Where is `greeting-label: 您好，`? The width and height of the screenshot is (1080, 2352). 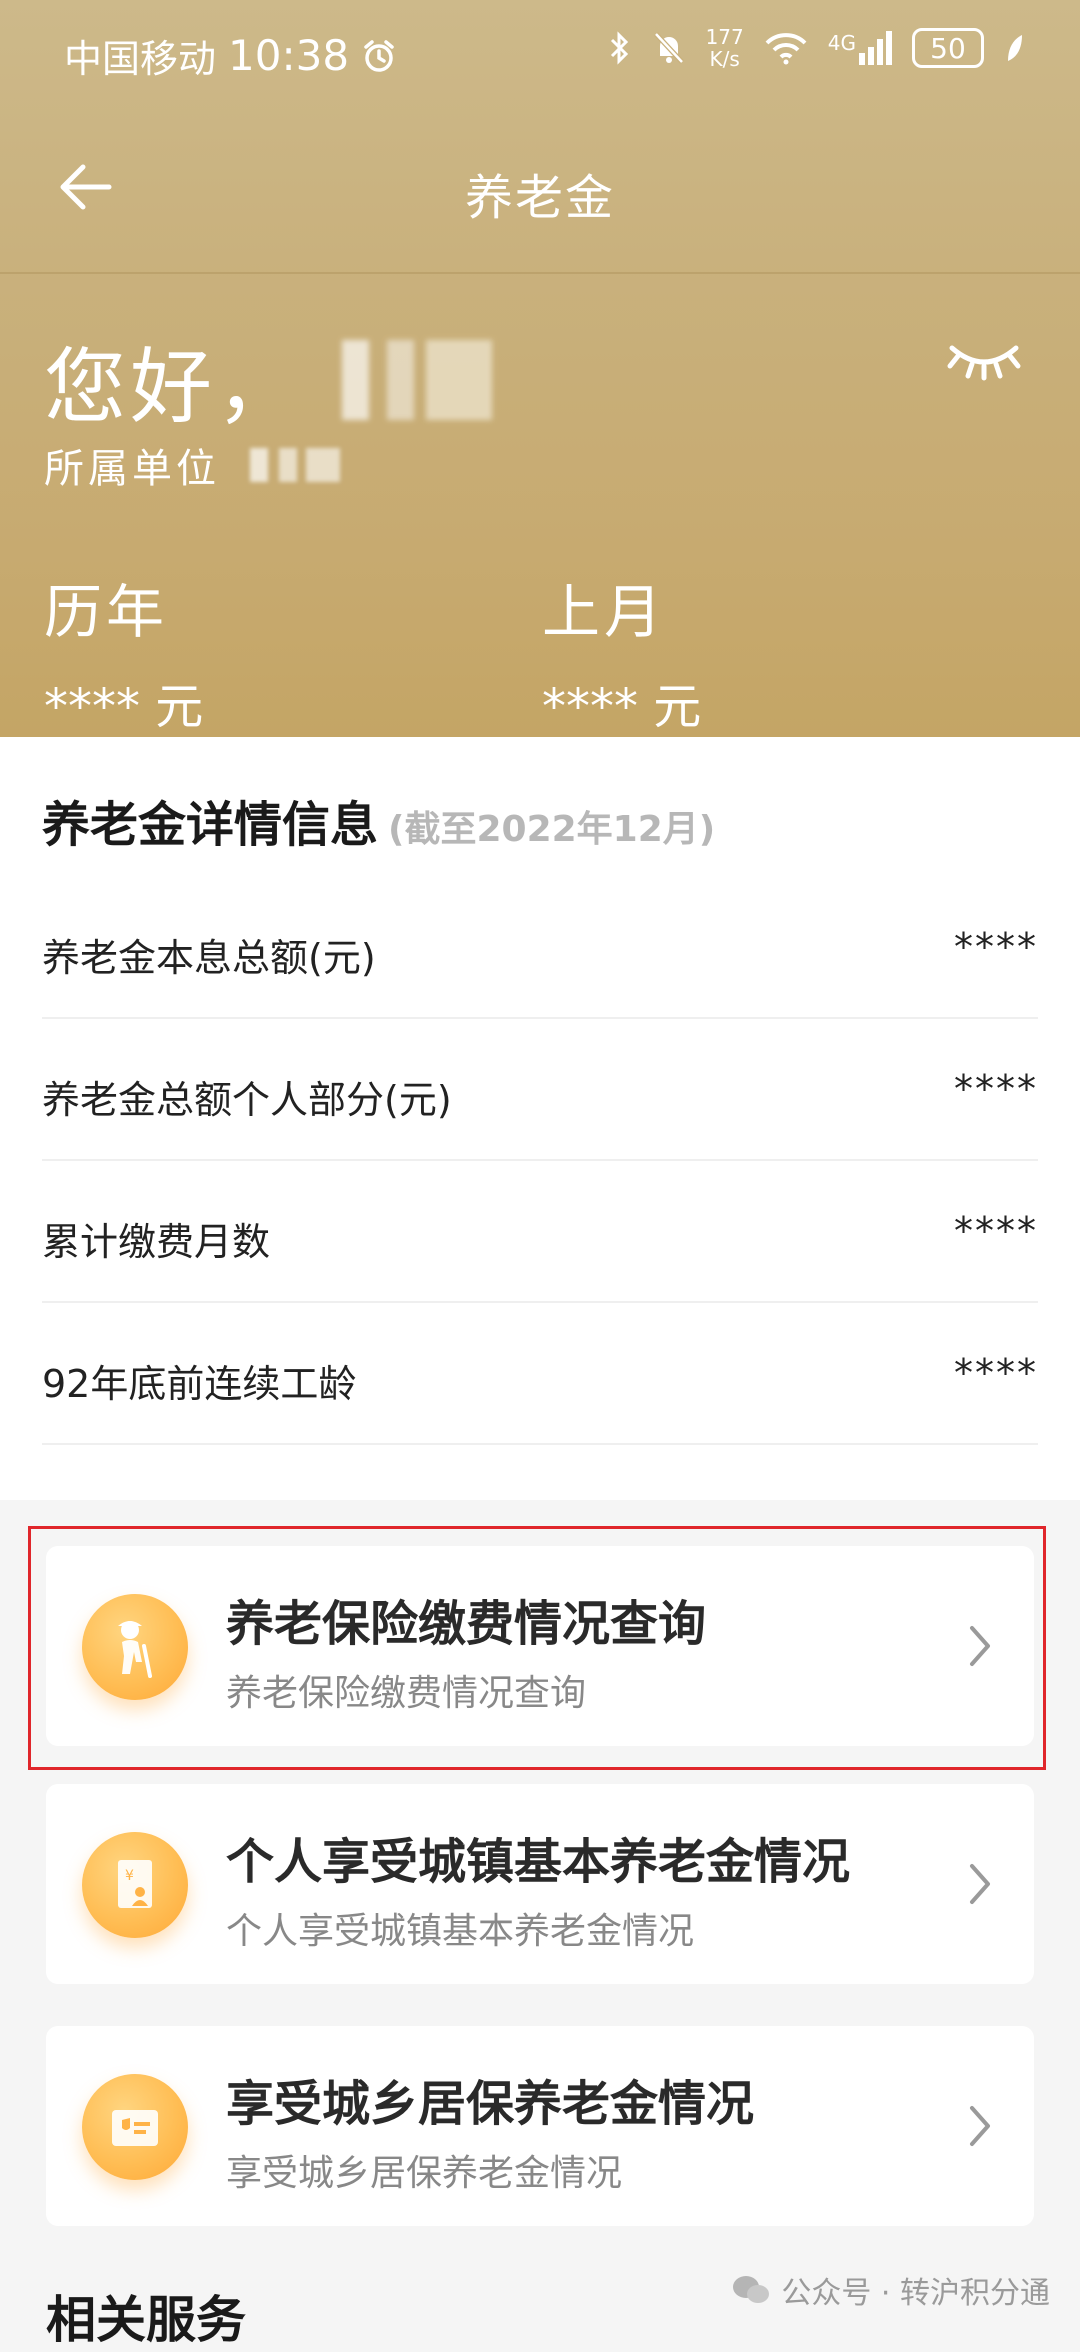 greeting-label: 您好， is located at coordinates (173, 387).